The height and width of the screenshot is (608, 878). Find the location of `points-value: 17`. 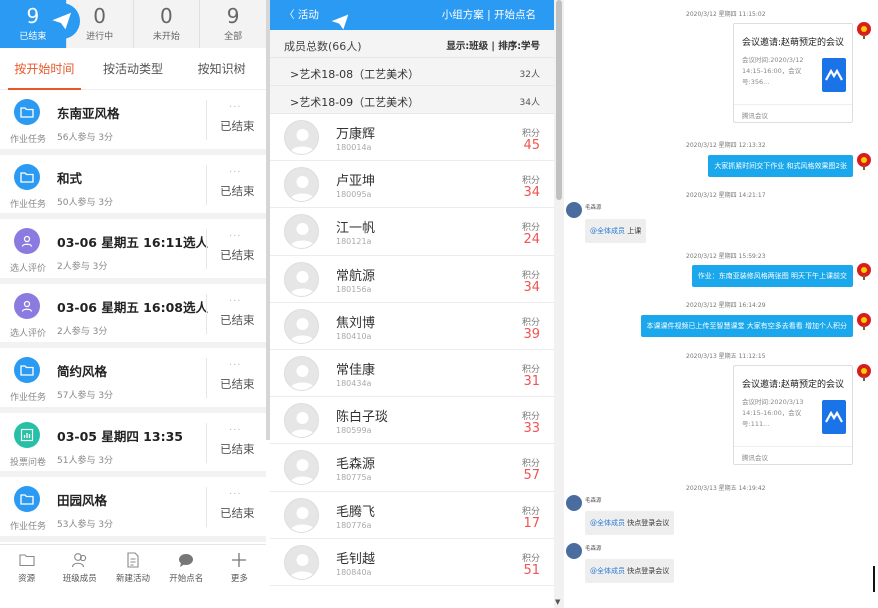

points-value: 17 is located at coordinates (531, 523).